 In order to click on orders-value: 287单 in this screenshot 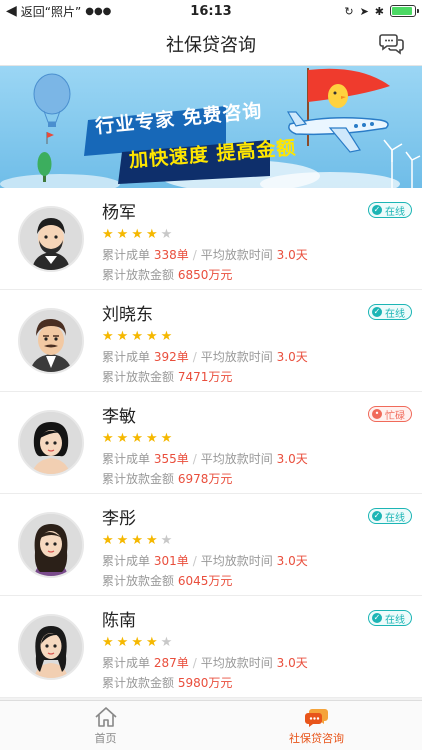, I will do `click(171, 663)`.